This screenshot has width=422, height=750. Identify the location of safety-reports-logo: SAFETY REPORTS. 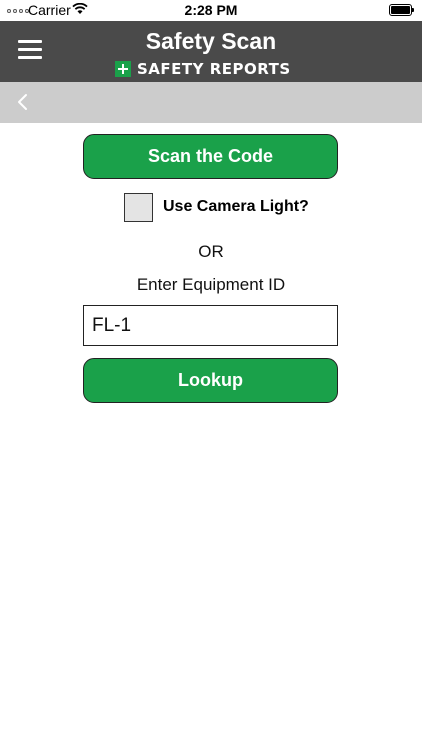
(203, 69).